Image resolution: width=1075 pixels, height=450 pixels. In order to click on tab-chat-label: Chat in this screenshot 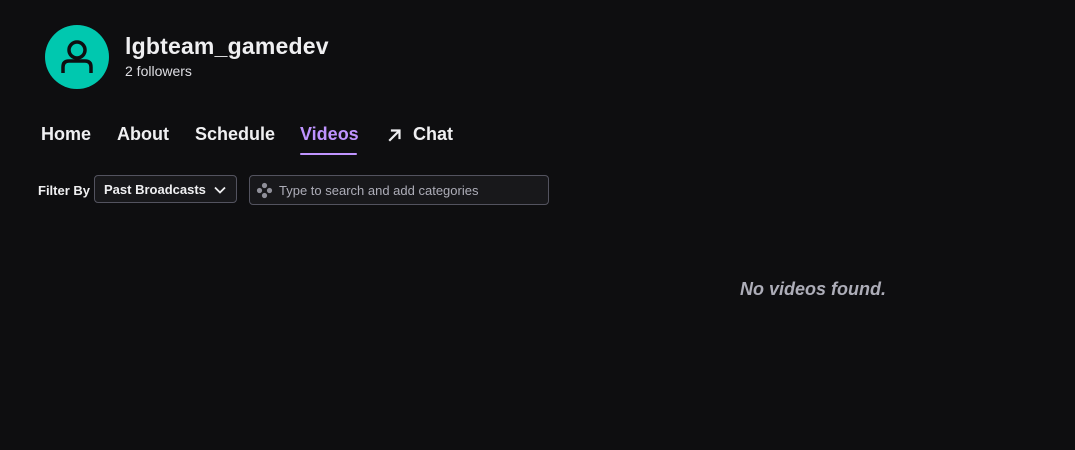, I will do `click(433, 134)`.